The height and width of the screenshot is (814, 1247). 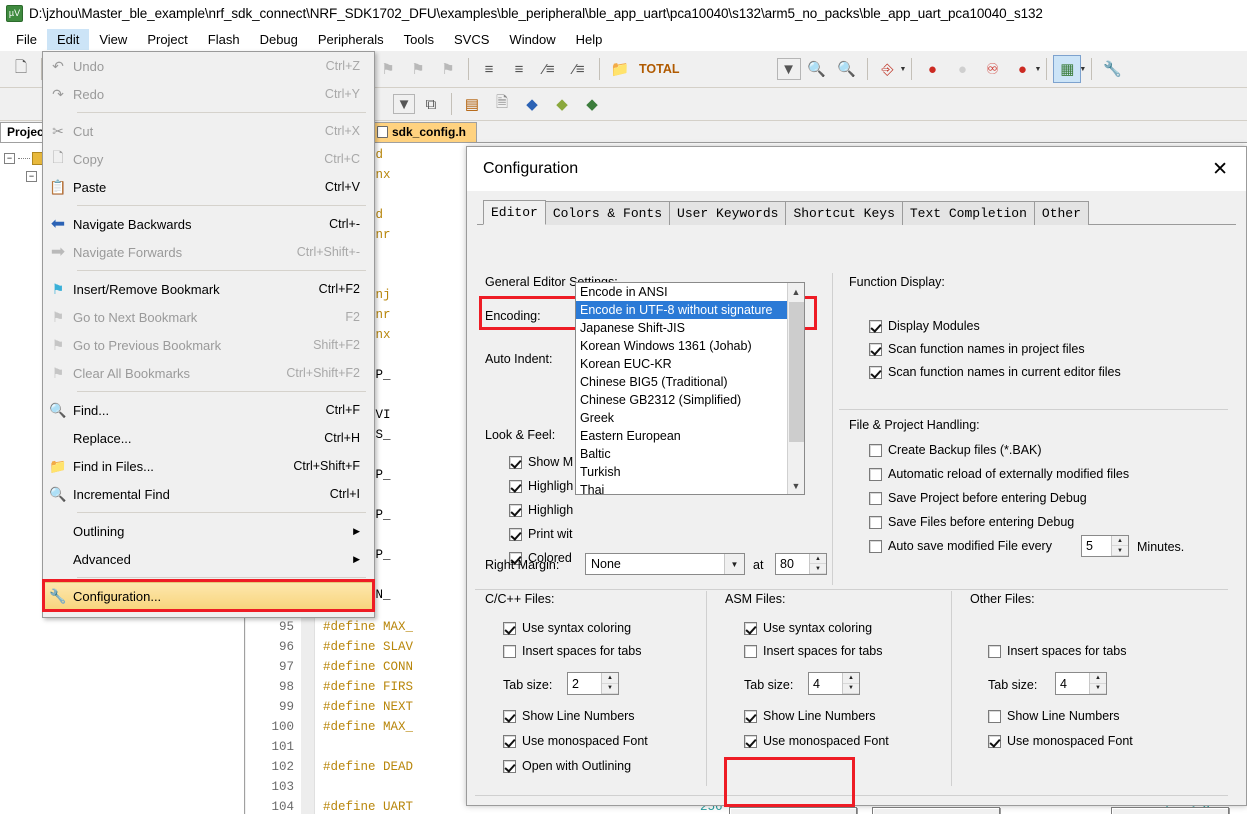 What do you see at coordinates (962, 69) in the screenshot?
I see `disable-breakpoint-icon: ●` at bounding box center [962, 69].